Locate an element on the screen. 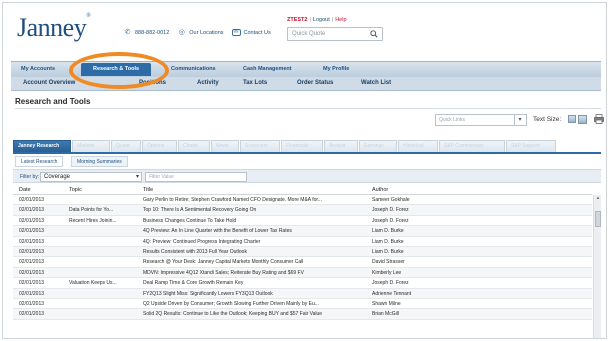 The width and height of the screenshot is (609, 341). user-links: ZTEST2 | Logout | Help is located at coordinates (317, 20).